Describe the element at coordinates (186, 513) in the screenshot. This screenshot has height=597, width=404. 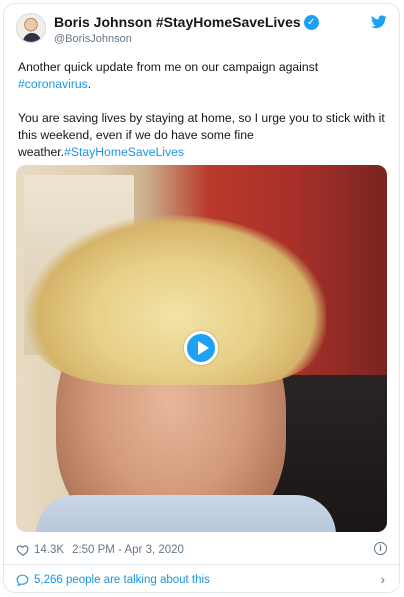
I see `shirt` at that location.